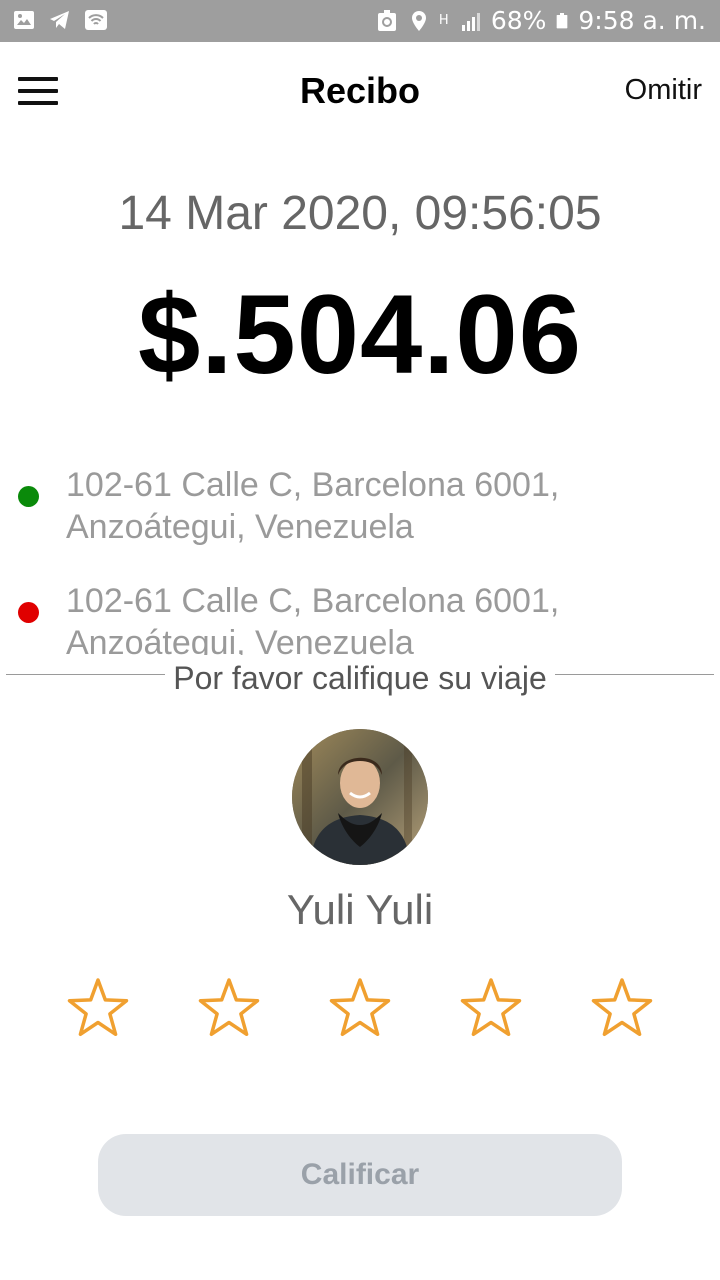  I want to click on star-4-icon, so click(491, 1008).